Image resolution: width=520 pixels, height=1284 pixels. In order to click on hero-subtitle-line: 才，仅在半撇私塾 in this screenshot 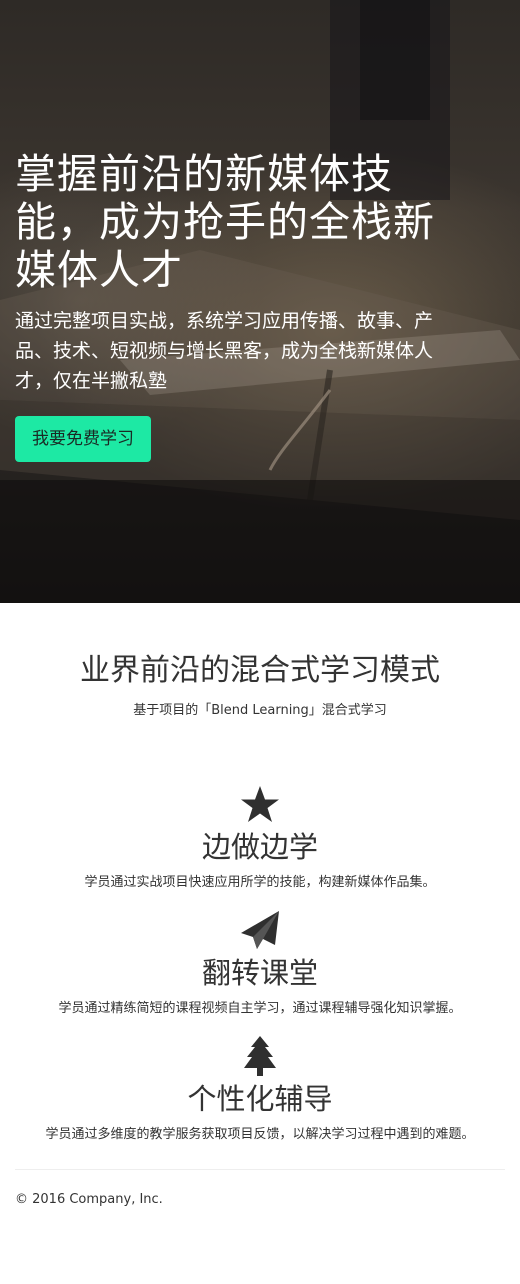, I will do `click(91, 381)`.